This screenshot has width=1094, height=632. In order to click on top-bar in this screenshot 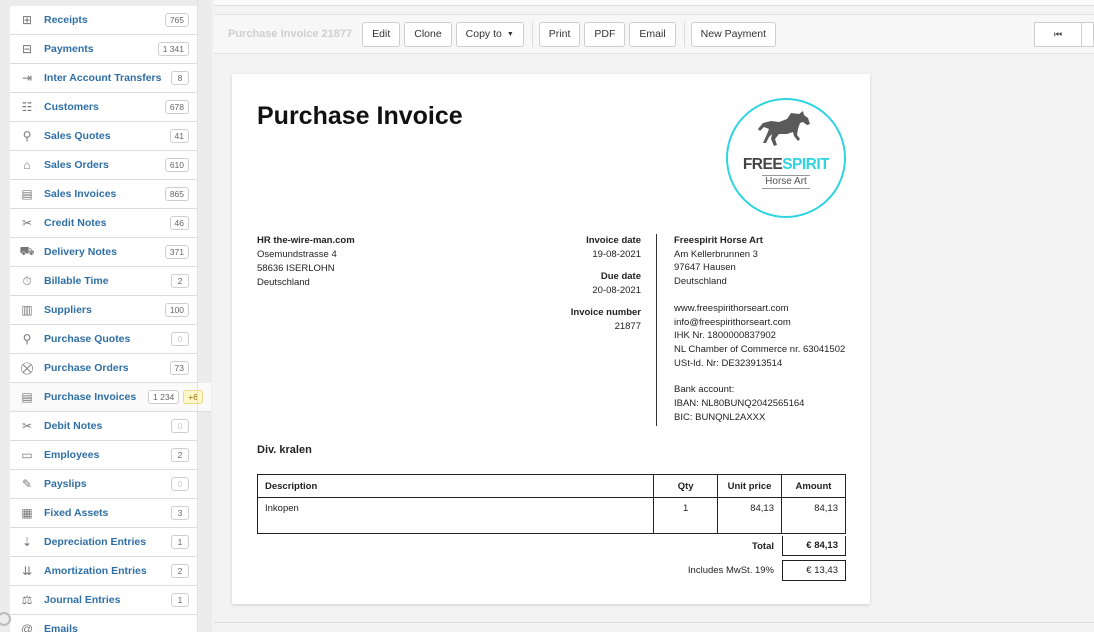, I will do `click(654, 3)`.